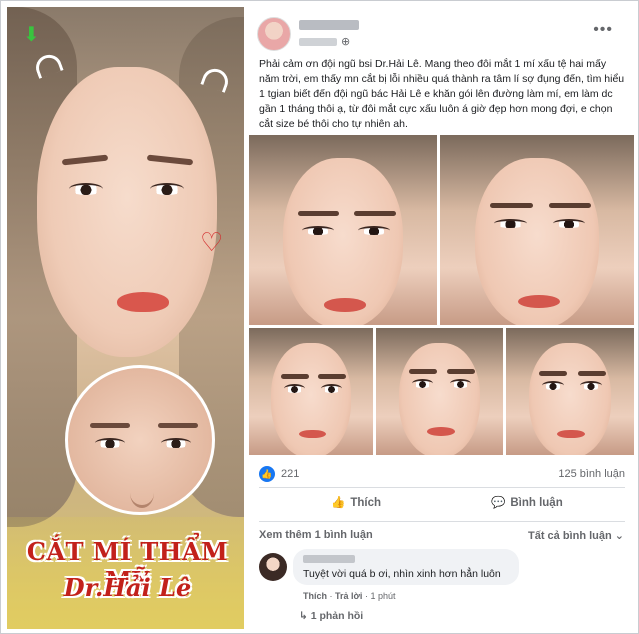  I want to click on inset-right-brow, so click(178, 425).